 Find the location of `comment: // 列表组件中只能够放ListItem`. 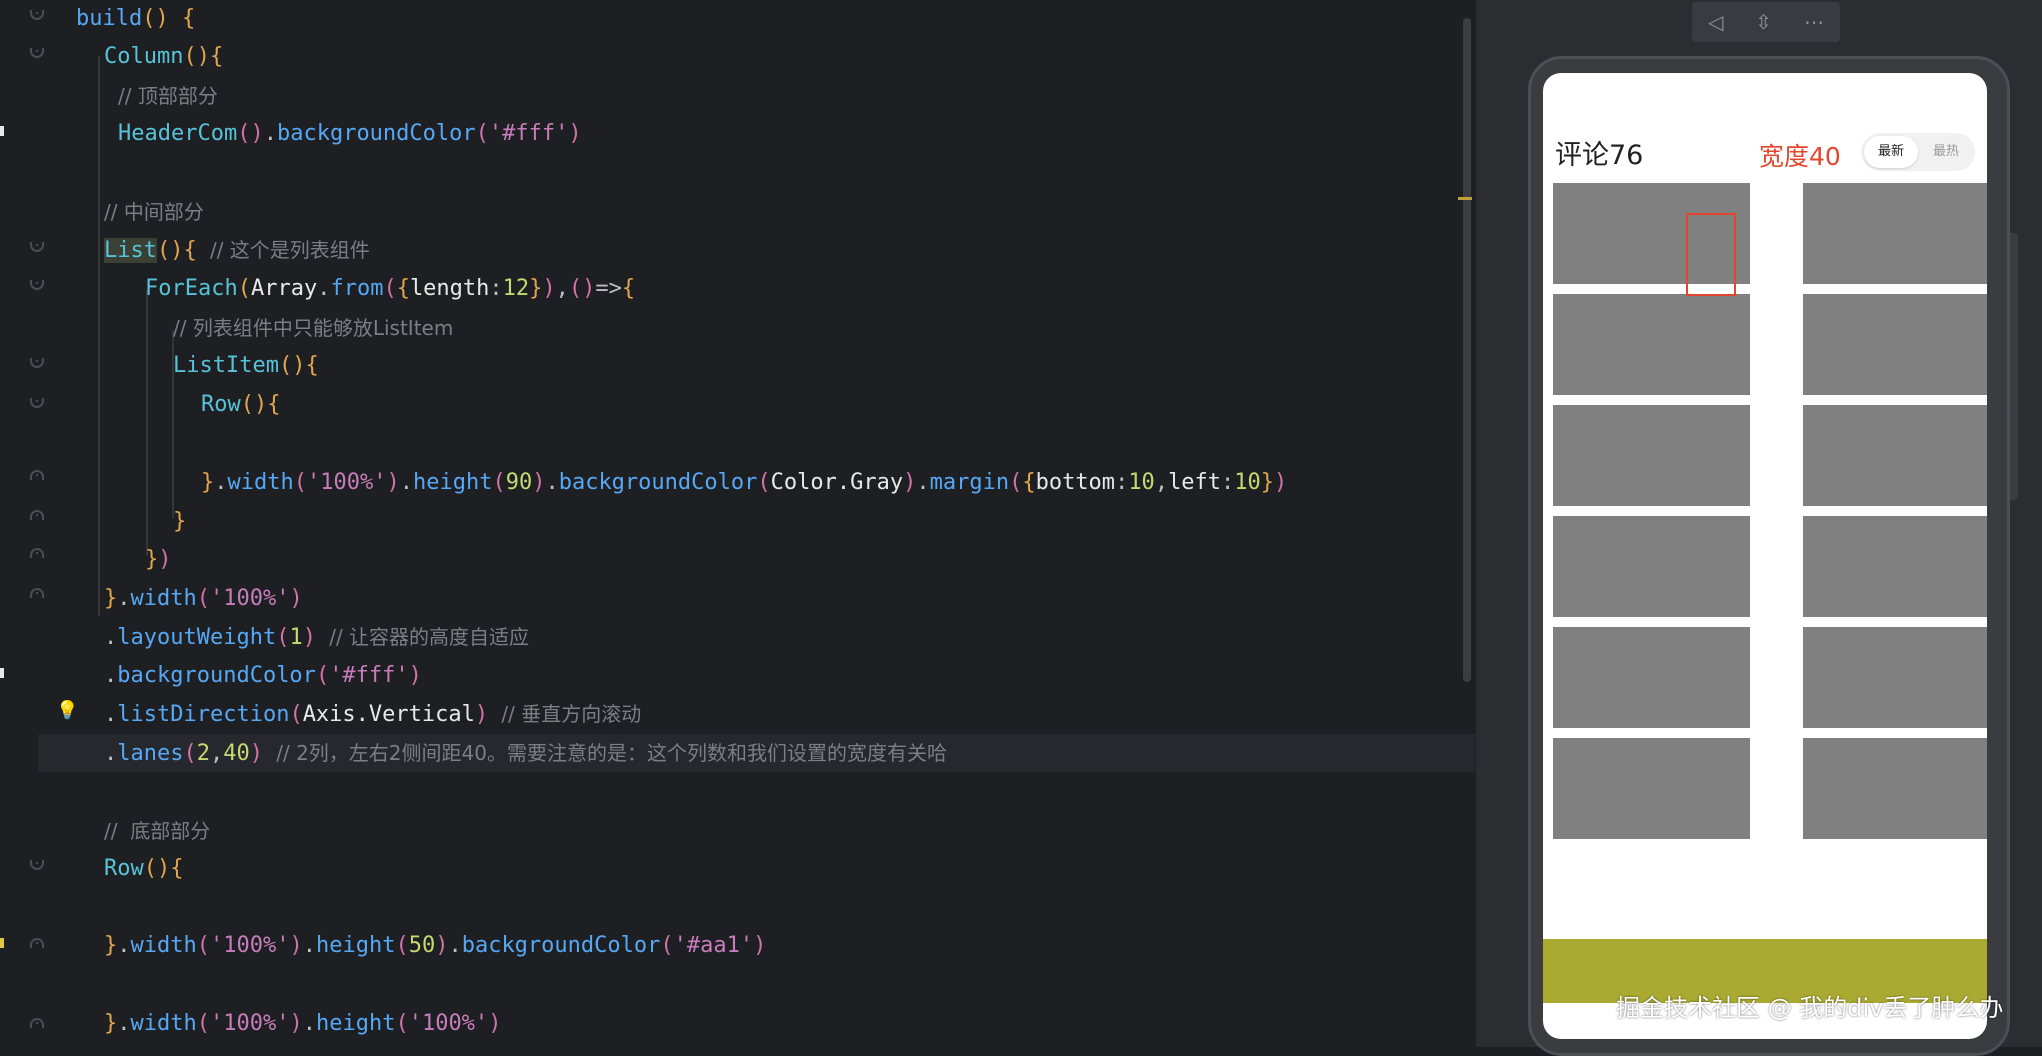

comment: // 列表组件中只能够放ListItem is located at coordinates (313, 328).